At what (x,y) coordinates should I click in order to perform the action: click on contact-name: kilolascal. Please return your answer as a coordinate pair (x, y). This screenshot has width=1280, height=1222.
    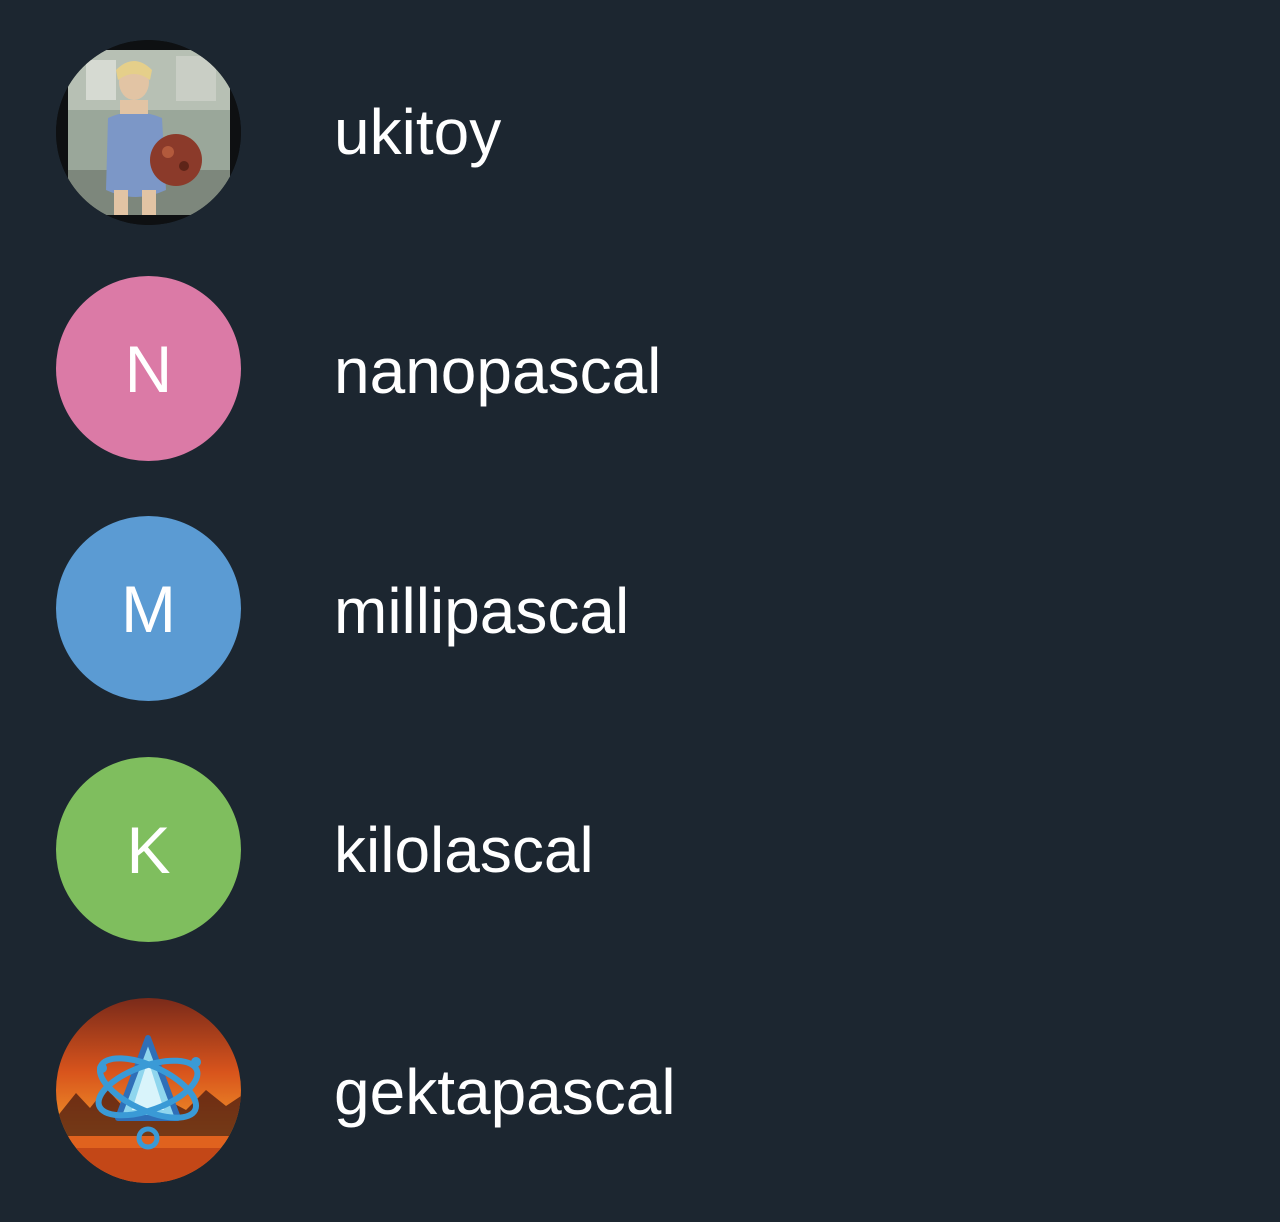
    Looking at the image, I should click on (464, 850).